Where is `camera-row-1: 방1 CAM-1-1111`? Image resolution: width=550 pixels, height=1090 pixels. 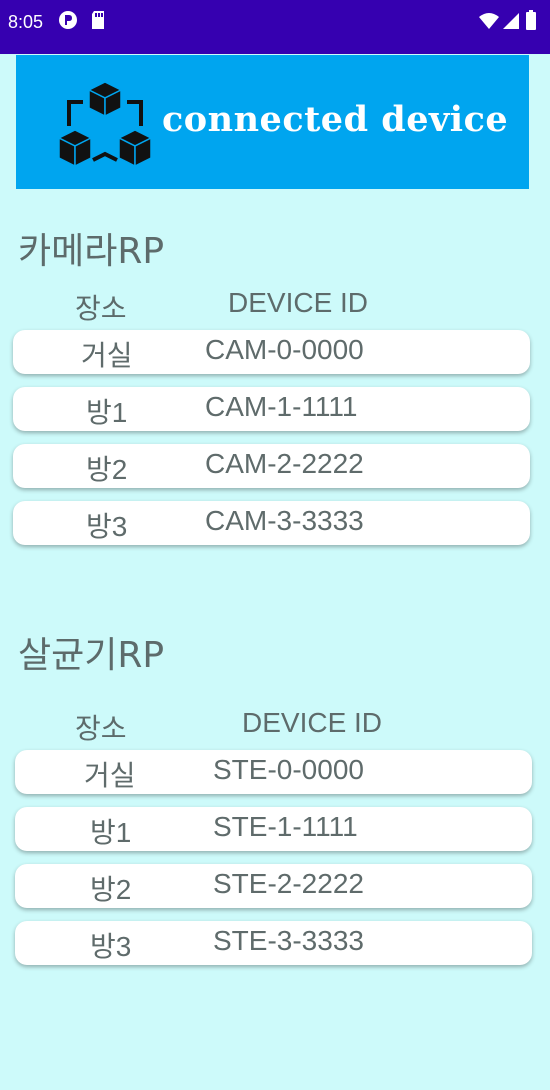 camera-row-1: 방1 CAM-1-1111 is located at coordinates (271, 409).